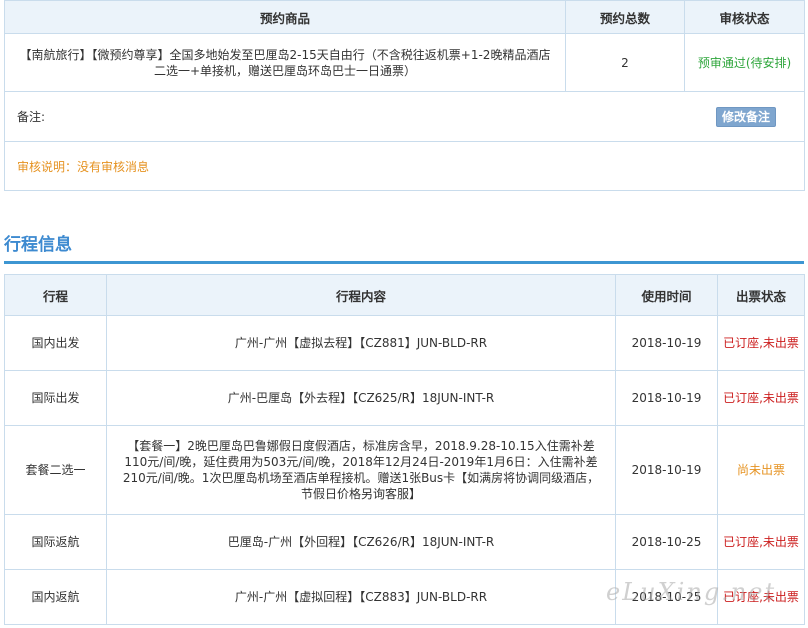 The width and height of the screenshot is (808, 628). What do you see at coordinates (55, 295) in the screenshot?
I see `header-trip: 行程` at bounding box center [55, 295].